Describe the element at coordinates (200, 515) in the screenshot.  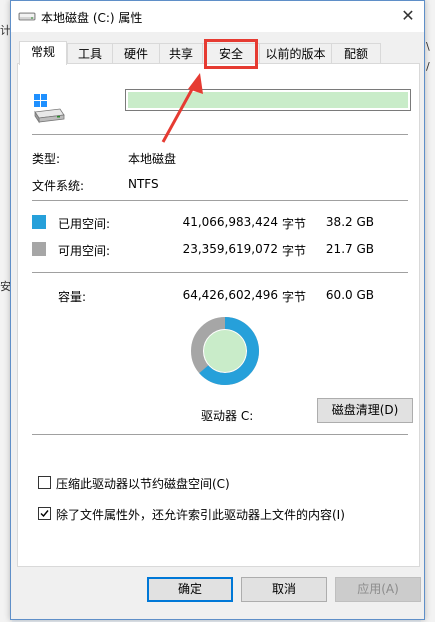
I see `index-contents-label: 除了文件属性外，还允许索引此驱动器上文件的内容(I)` at that location.